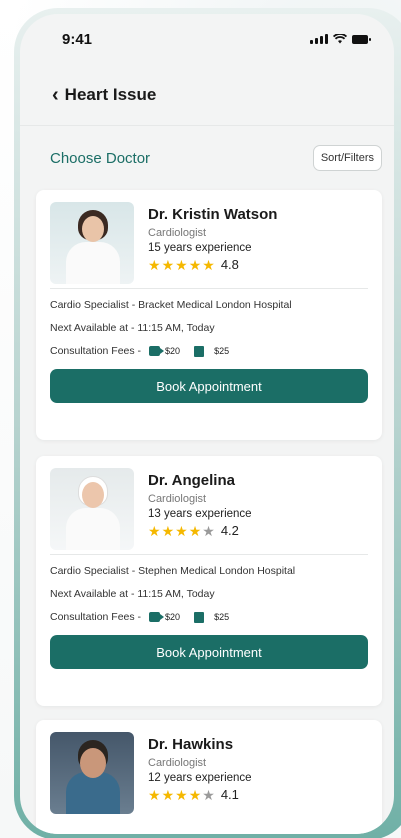 The width and height of the screenshot is (401, 838). I want to click on doctor-name: Dr. Kristin Watson, so click(212, 214).